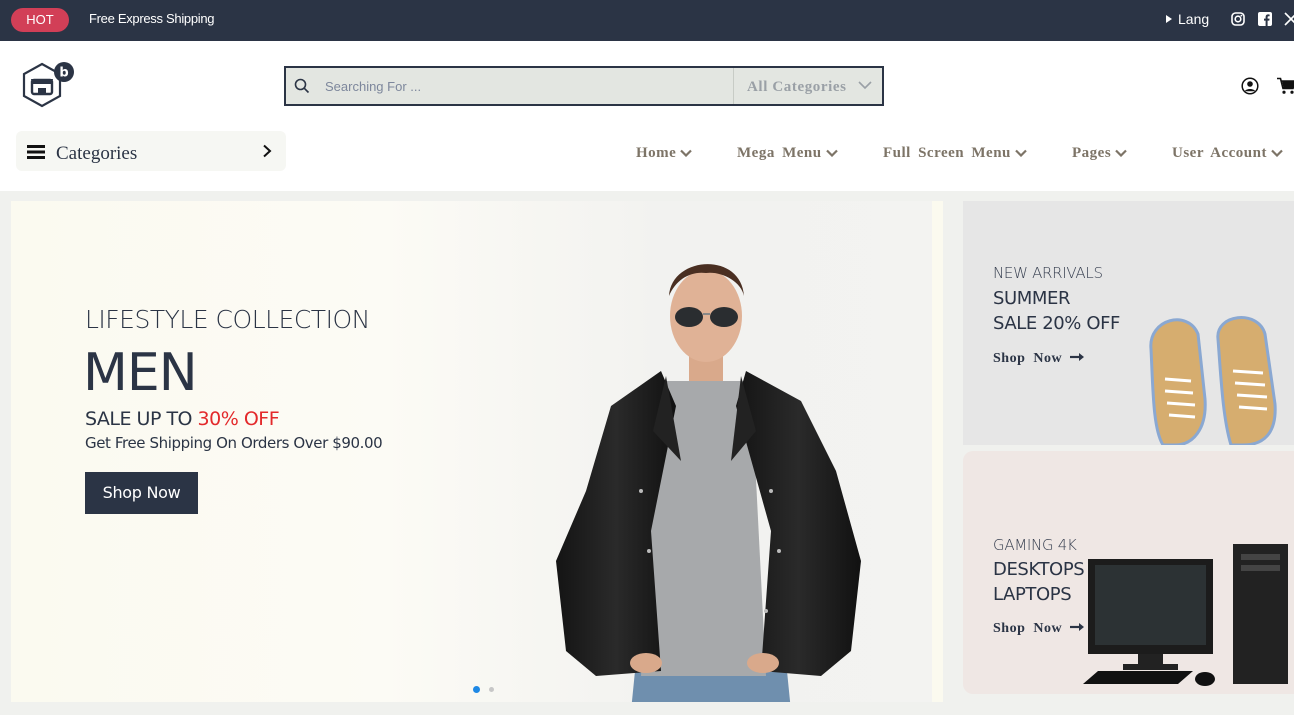 This screenshot has width=1294, height=715. Describe the element at coordinates (267, 151) in the screenshot. I see `chevron-right-icon` at that location.